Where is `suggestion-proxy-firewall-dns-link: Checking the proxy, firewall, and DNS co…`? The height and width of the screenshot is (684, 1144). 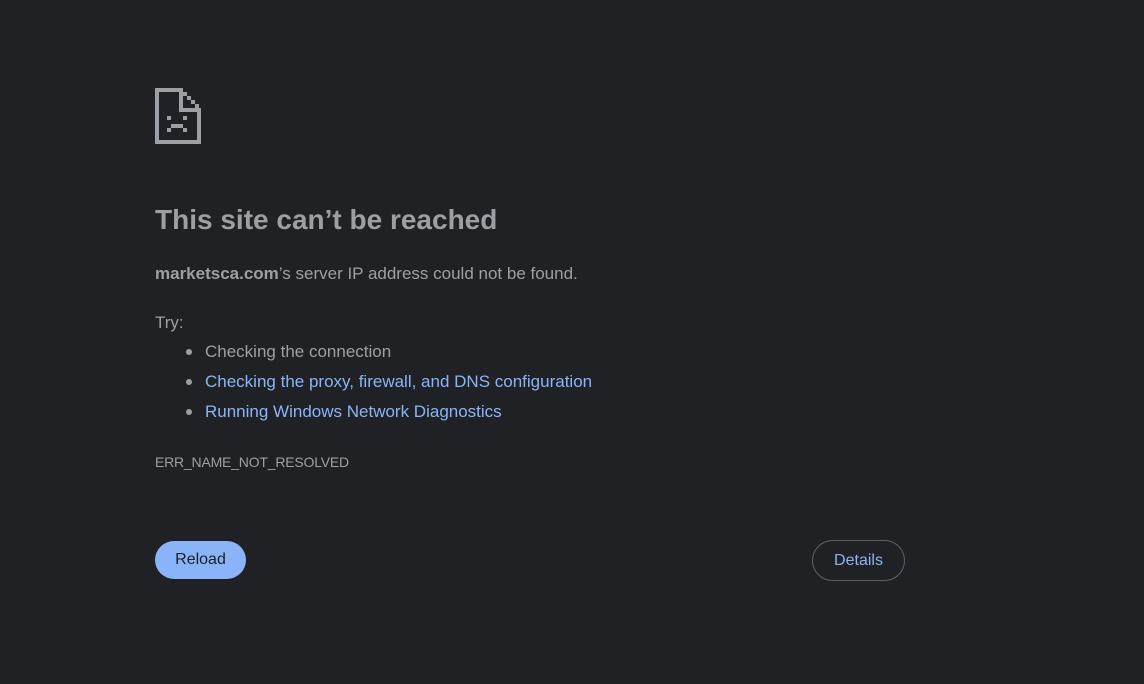 suggestion-proxy-firewall-dns-link: Checking the proxy, firewall, and DNS co… is located at coordinates (398, 381).